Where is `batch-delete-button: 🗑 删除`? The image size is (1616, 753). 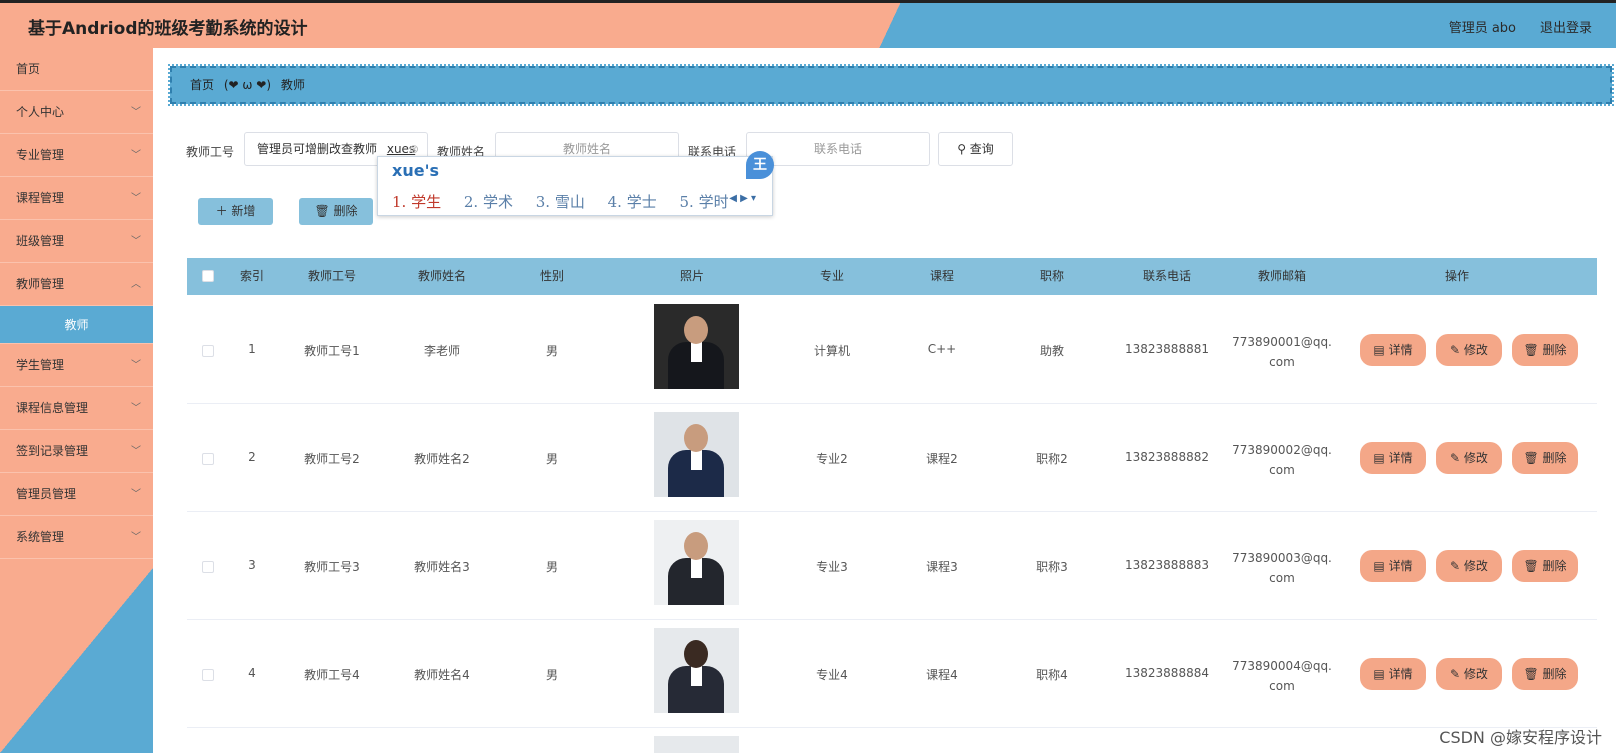 batch-delete-button: 🗑 删除 is located at coordinates (336, 211).